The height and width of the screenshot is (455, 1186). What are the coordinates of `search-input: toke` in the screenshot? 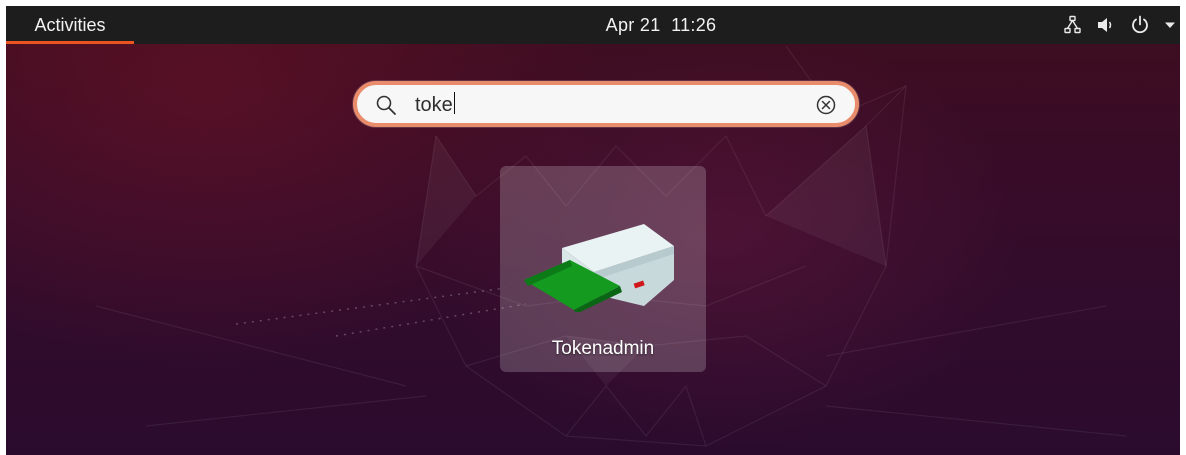 It's located at (435, 105).